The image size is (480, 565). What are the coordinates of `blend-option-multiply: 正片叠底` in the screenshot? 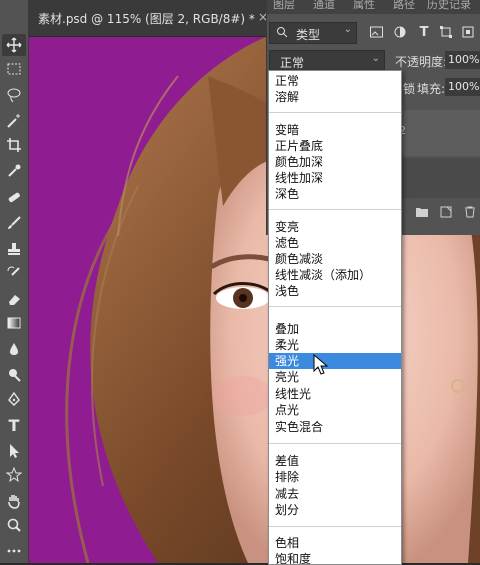 It's located at (335, 146).